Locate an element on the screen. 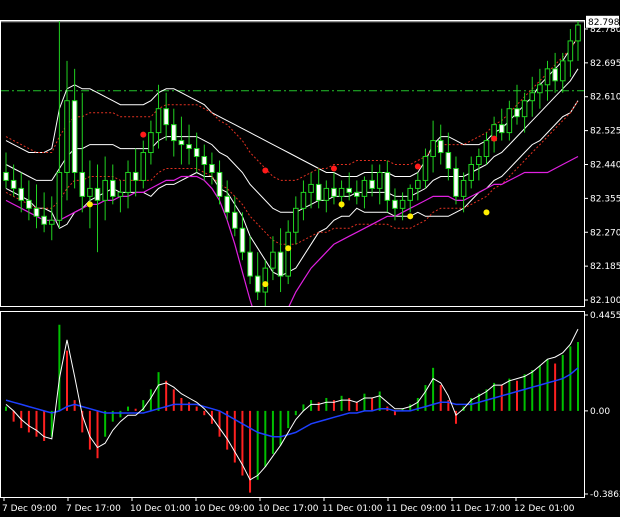 The image size is (620, 517). time-tick-label: 10 Dec 09:00 is located at coordinates (224, 509).